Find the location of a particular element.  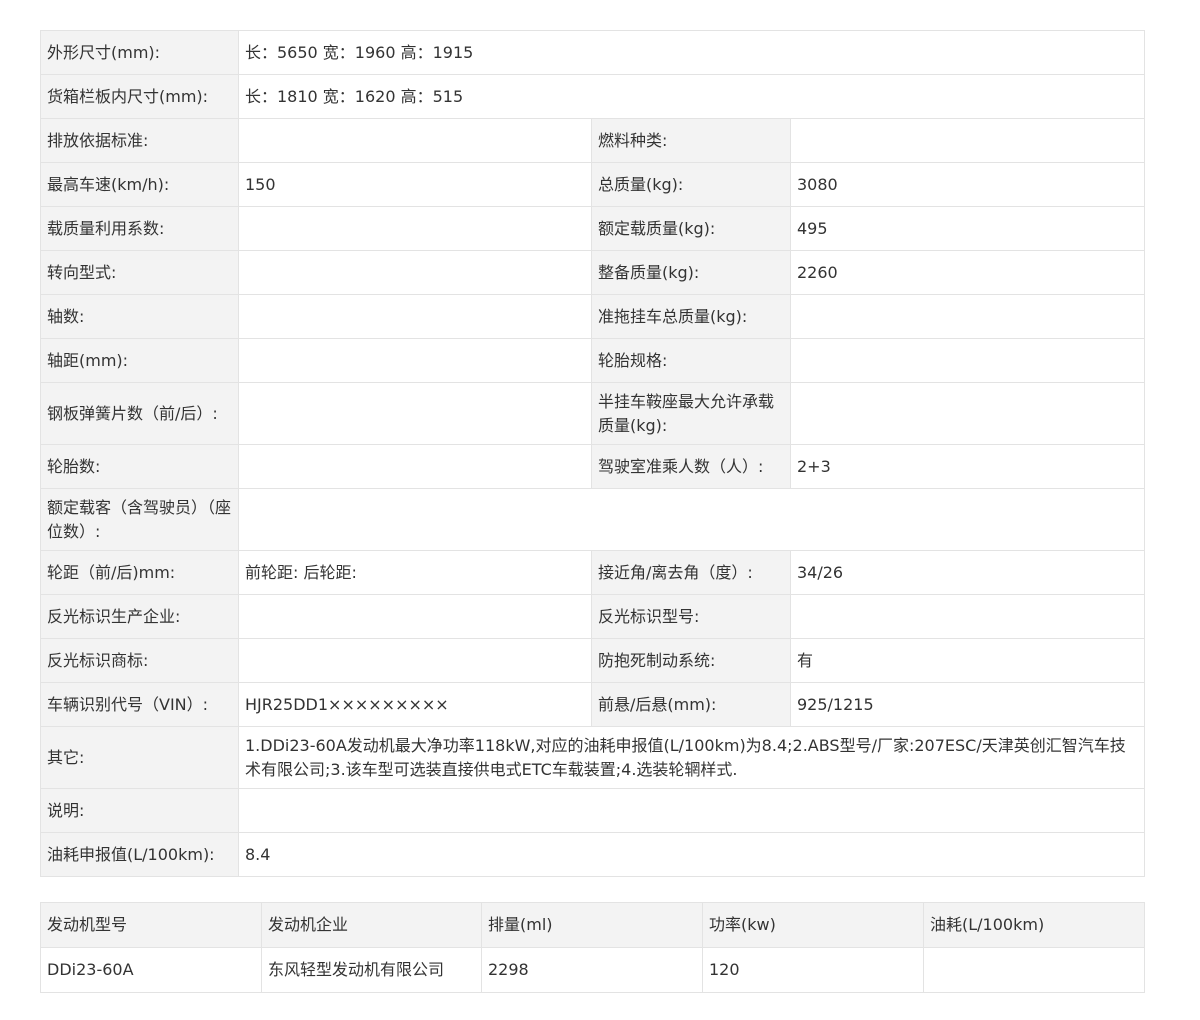

approach-departure-value: 34/26 is located at coordinates (967, 572).